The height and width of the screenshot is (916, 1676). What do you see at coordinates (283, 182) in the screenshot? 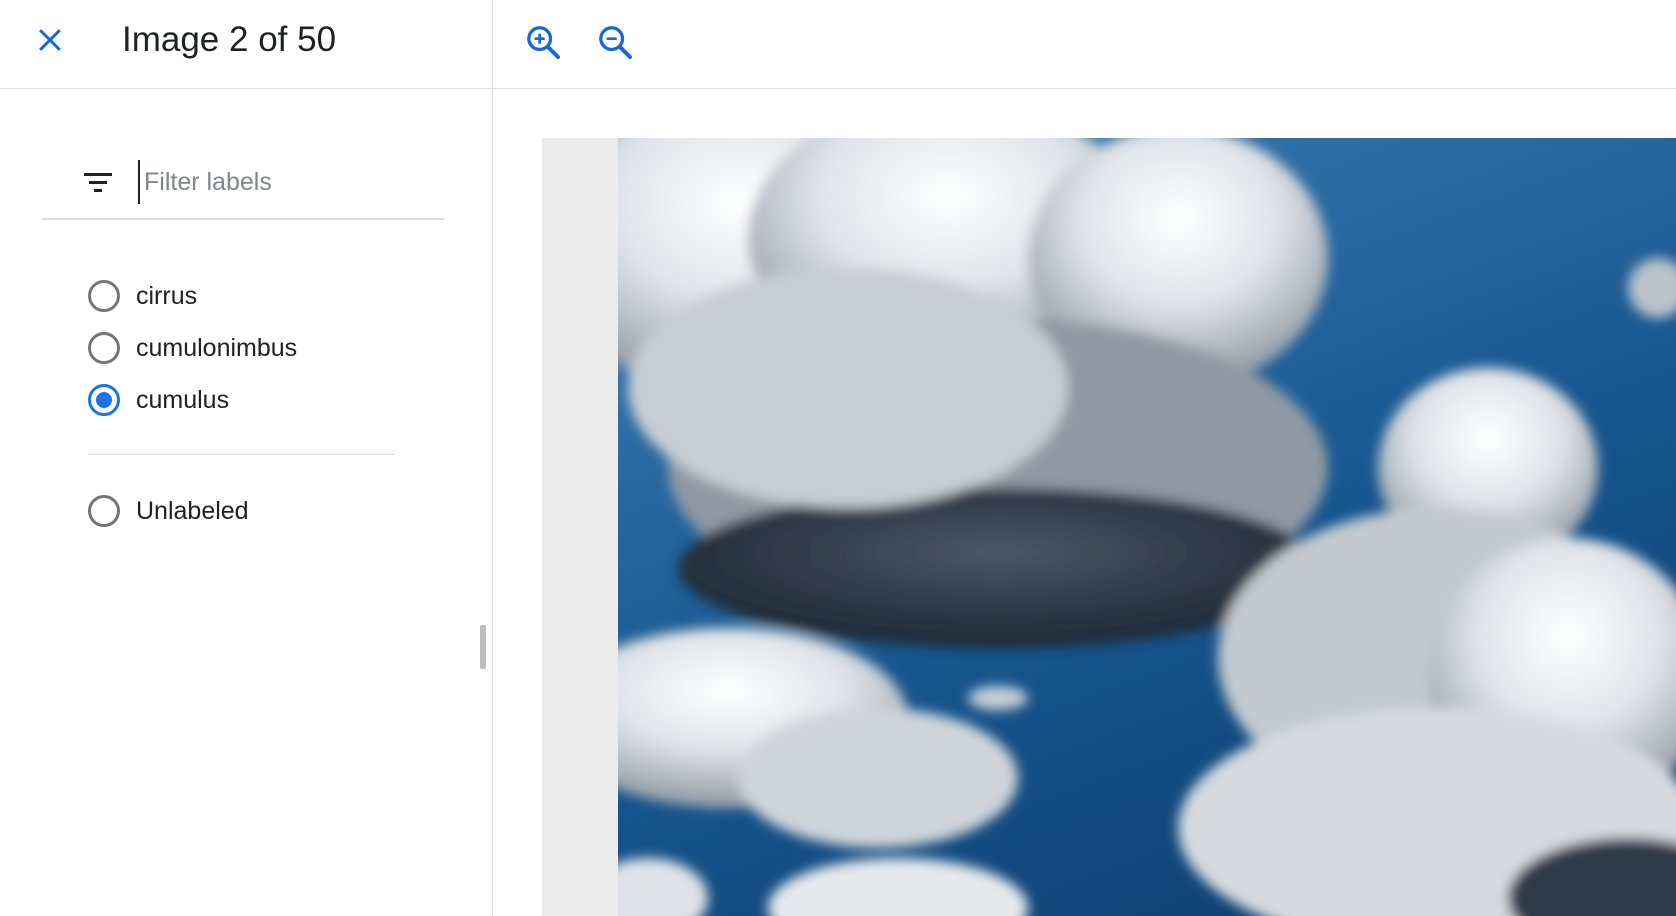
I see `filter-labels-input` at bounding box center [283, 182].